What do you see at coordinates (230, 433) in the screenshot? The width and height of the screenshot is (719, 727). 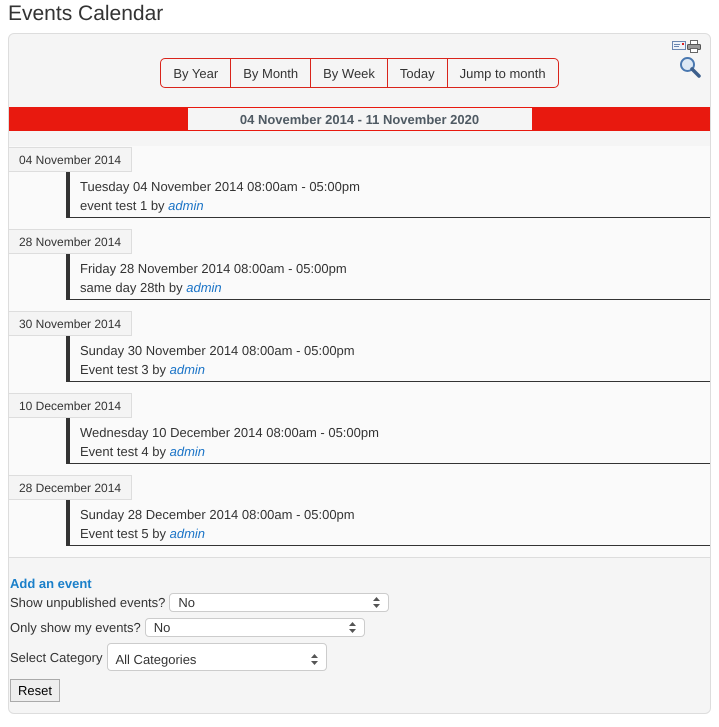 I see `event-time: Wednesday 10 December 2014 08:00am - 05:00pm` at bounding box center [230, 433].